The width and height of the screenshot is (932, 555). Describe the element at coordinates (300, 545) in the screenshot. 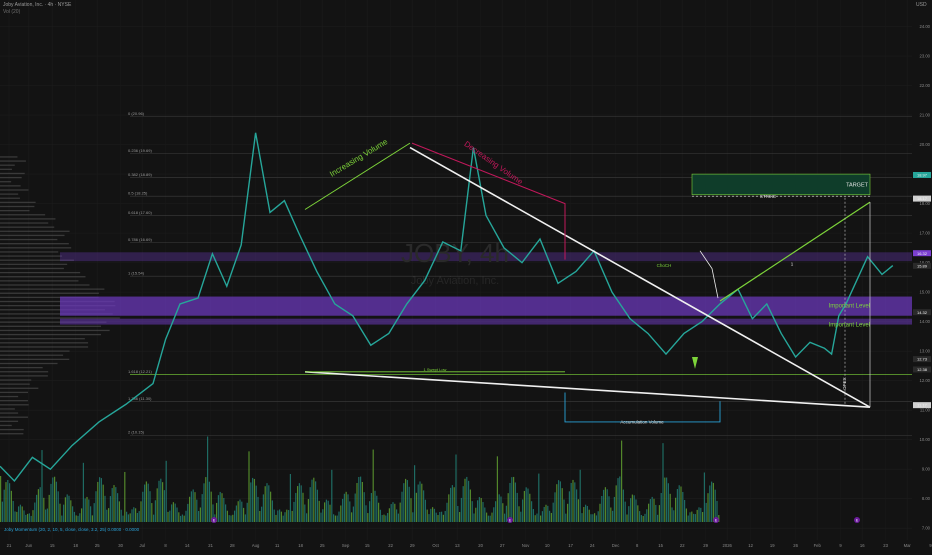

I see `time-tick: 18` at that location.